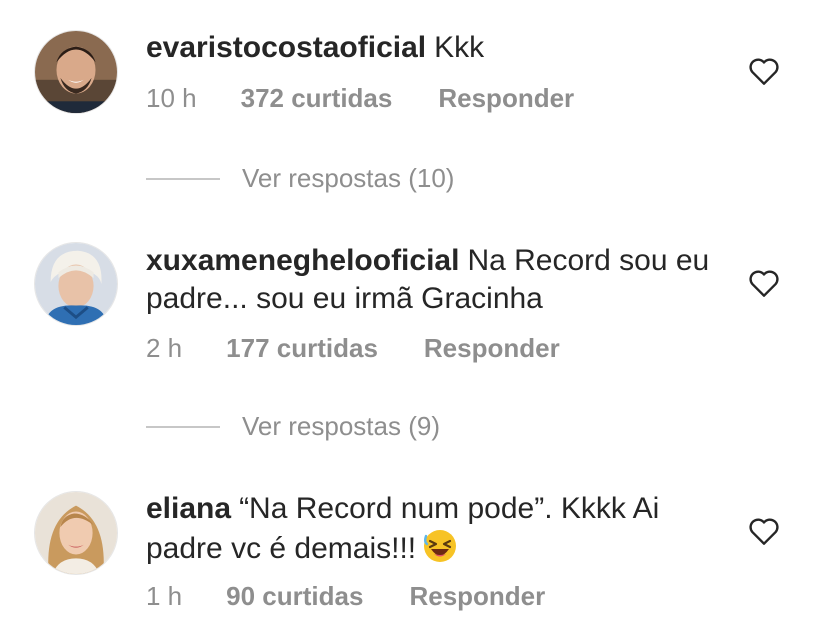  What do you see at coordinates (164, 596) in the screenshot?
I see `comment-time: 1 h` at bounding box center [164, 596].